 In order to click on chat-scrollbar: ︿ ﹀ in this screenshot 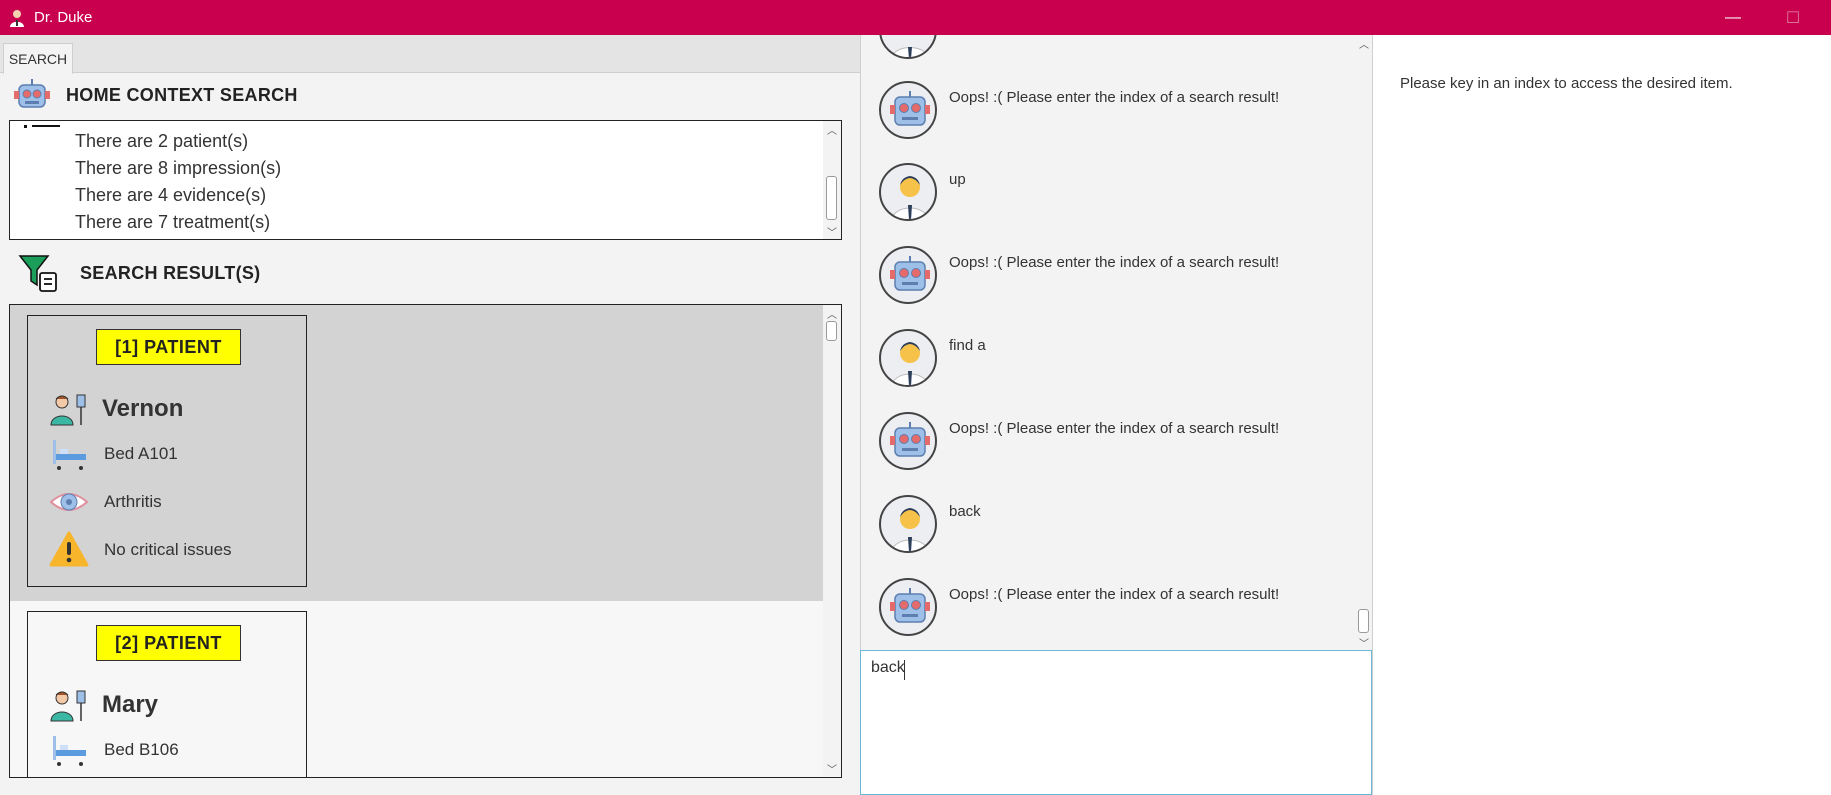, I will do `click(1363, 342)`.